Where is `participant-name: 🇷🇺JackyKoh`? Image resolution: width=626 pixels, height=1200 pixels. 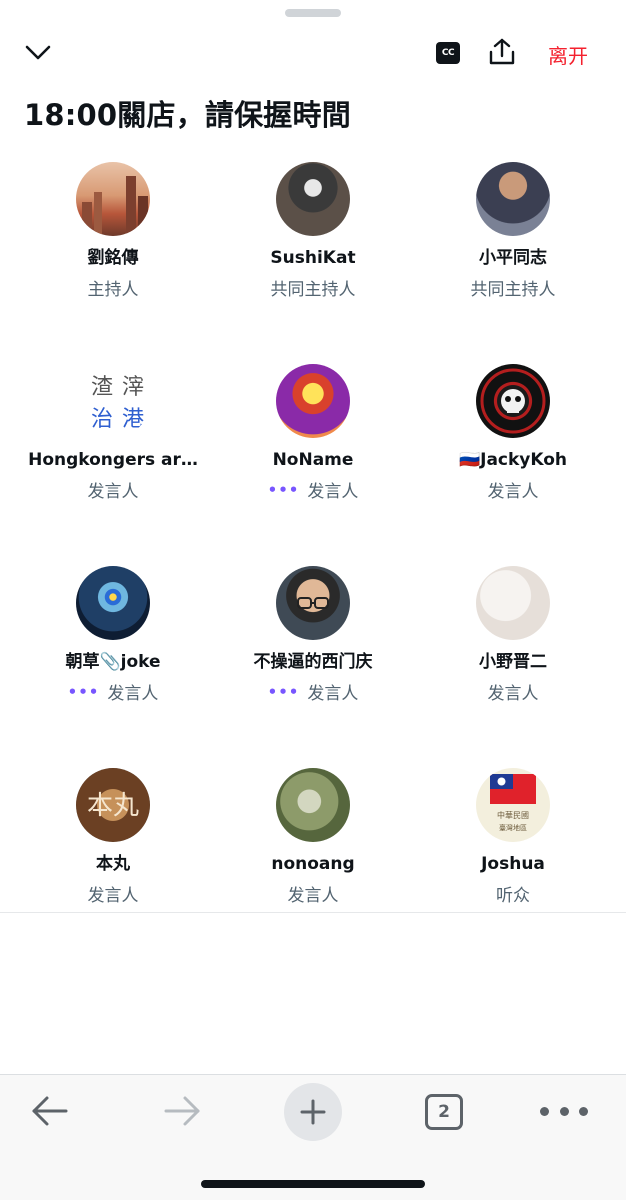
participant-name: 🇷🇺JackyKoh is located at coordinates (513, 460).